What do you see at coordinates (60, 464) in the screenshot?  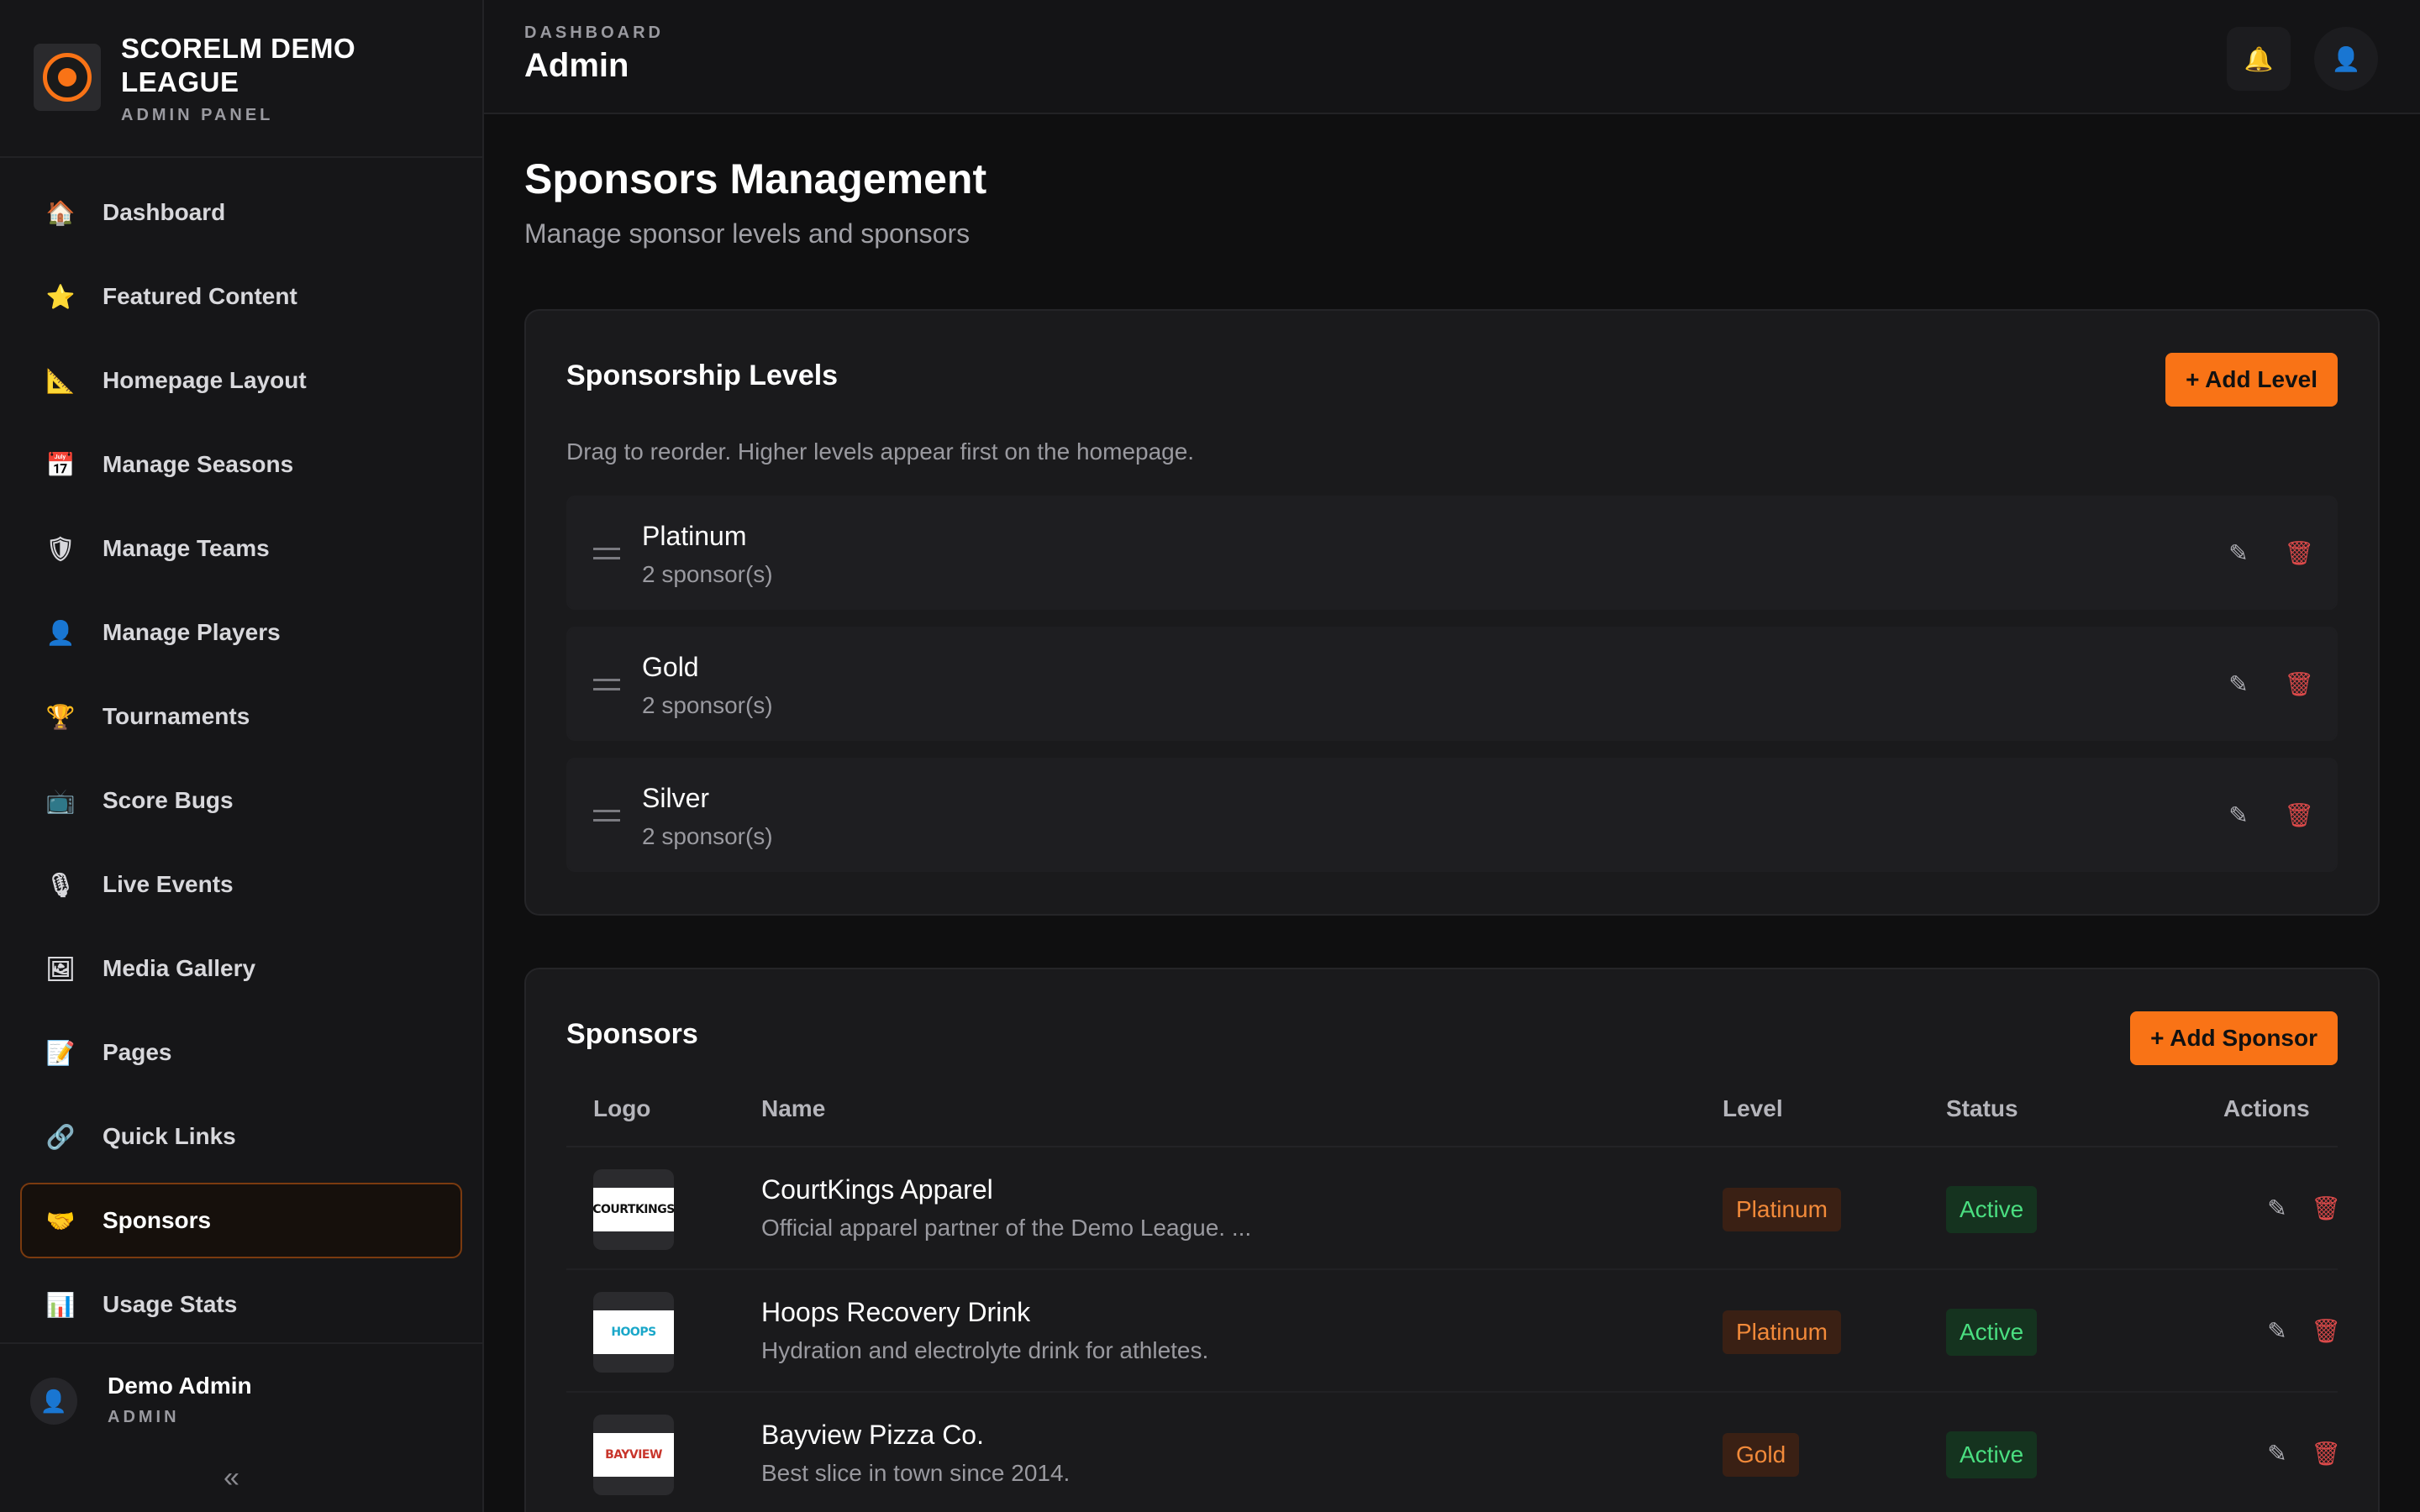 I see `calendar-icon: 📅` at bounding box center [60, 464].